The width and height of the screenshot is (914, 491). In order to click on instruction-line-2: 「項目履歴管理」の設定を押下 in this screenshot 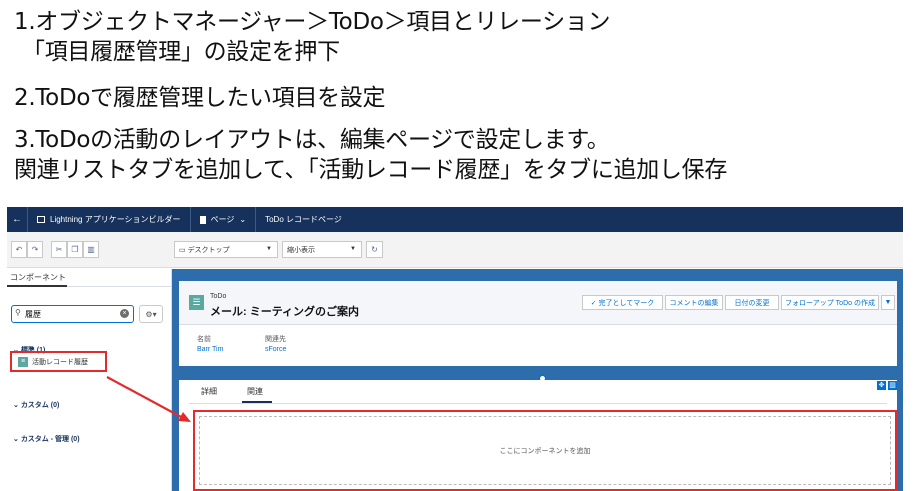, I will do `click(181, 52)`.